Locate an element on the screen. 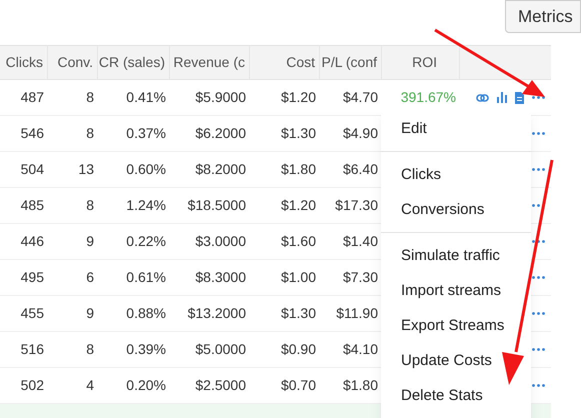 This screenshot has width=581, height=418. table-cell-text: 516 is located at coordinates (32, 349).